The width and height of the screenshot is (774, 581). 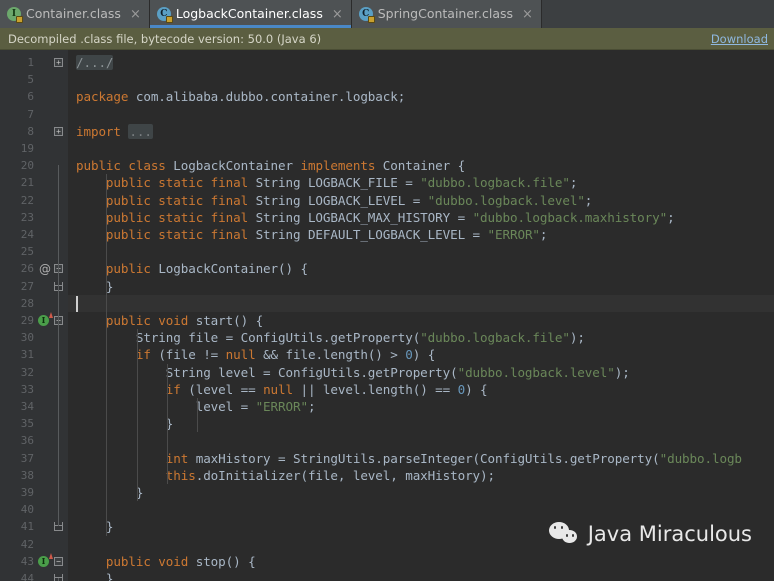 What do you see at coordinates (77, 303) in the screenshot?
I see `text-caret` at bounding box center [77, 303].